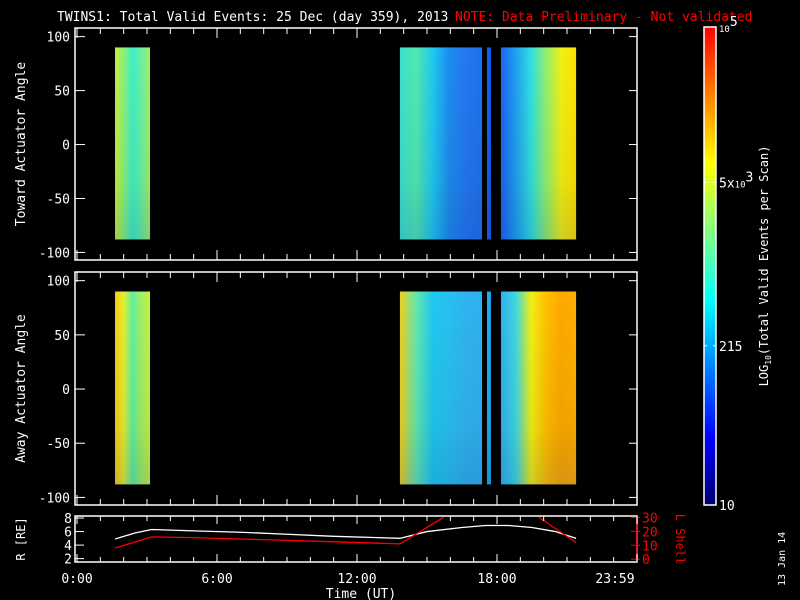  I want to click on y-tick-label: 2, so click(68, 560).